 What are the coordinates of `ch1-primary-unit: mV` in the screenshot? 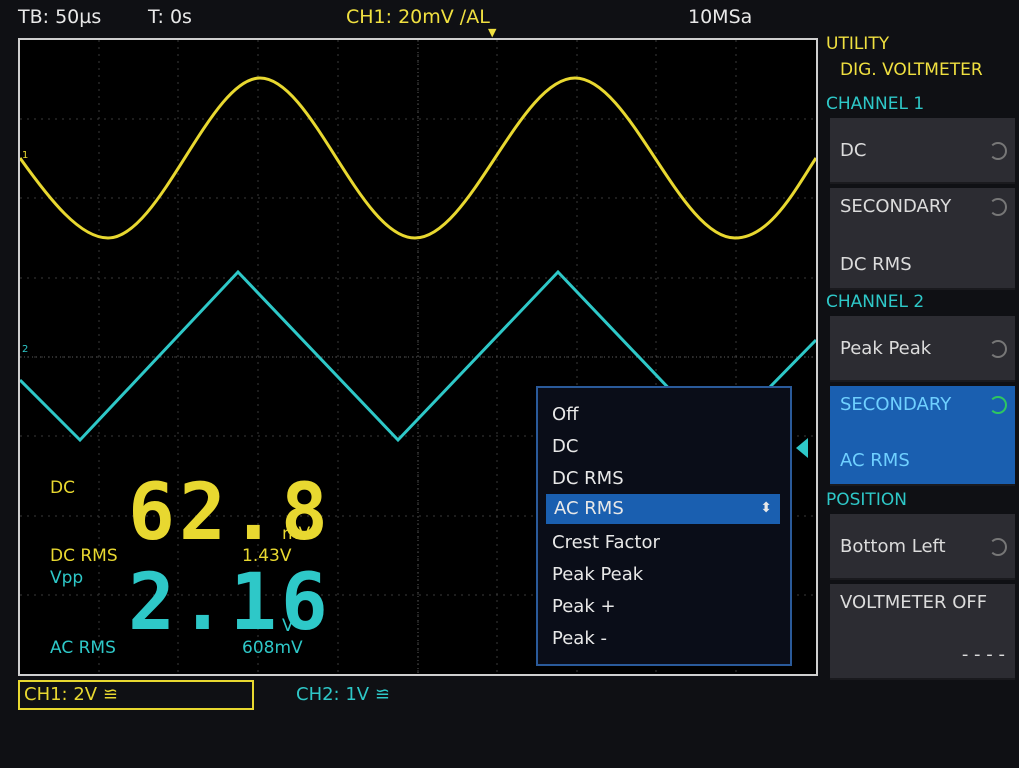 It's located at (296, 534).